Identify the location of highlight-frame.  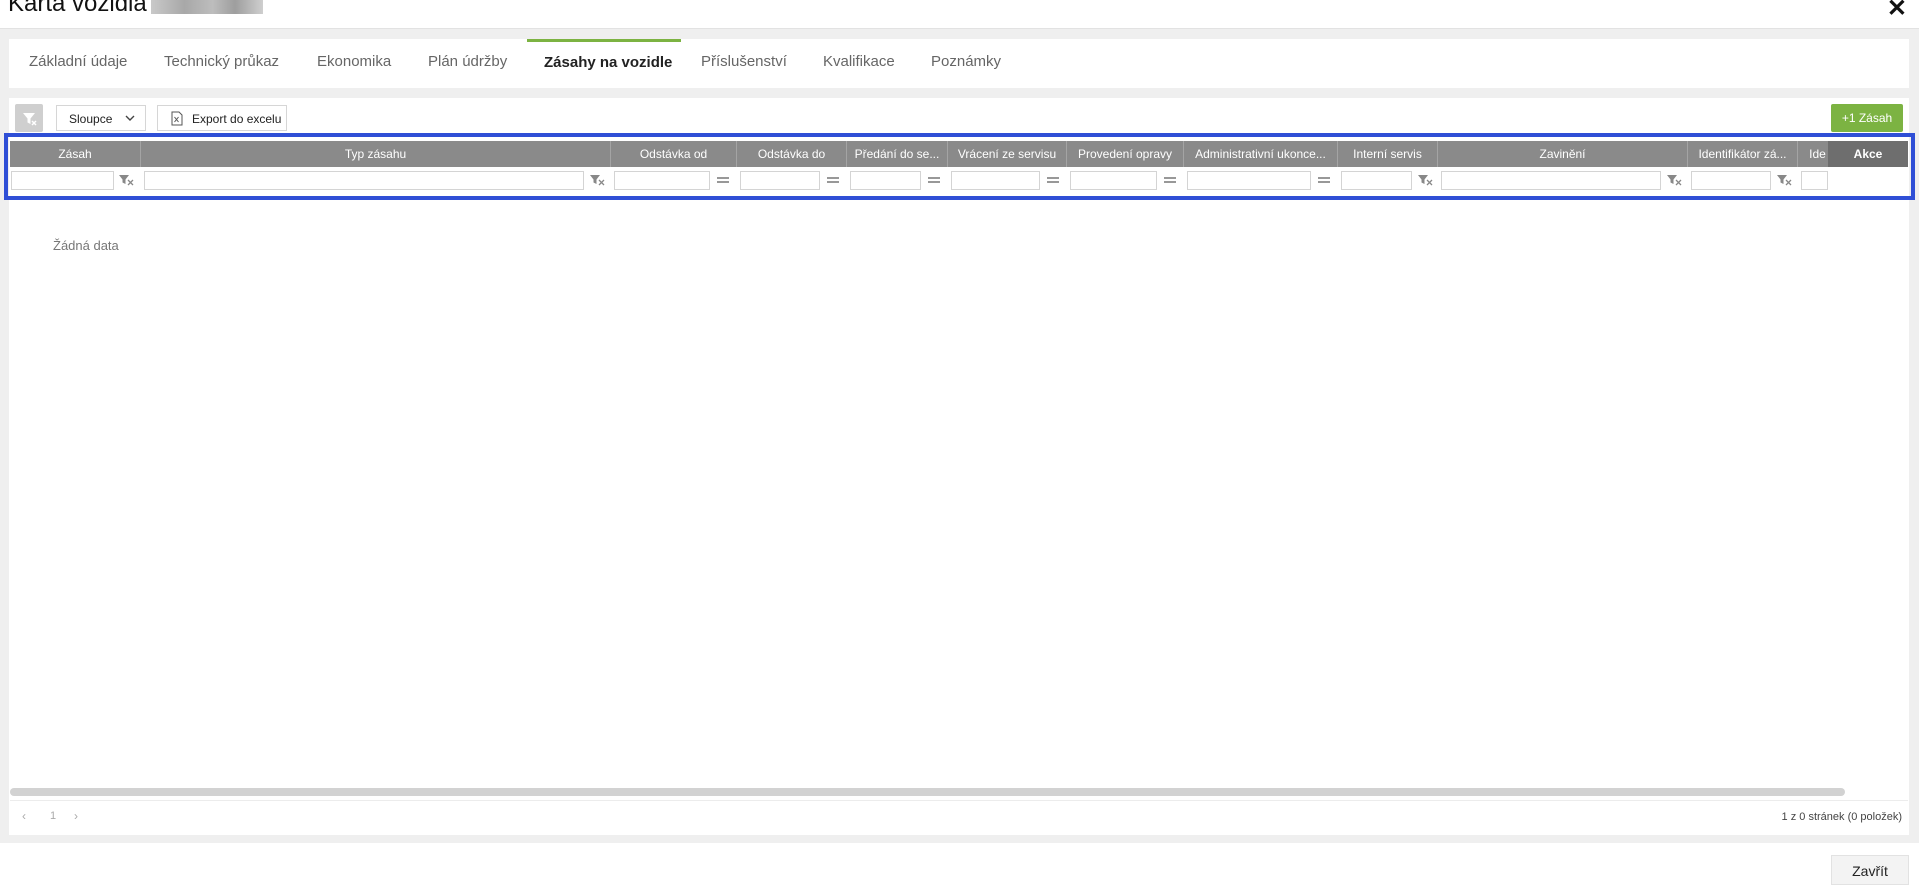
(959, 166).